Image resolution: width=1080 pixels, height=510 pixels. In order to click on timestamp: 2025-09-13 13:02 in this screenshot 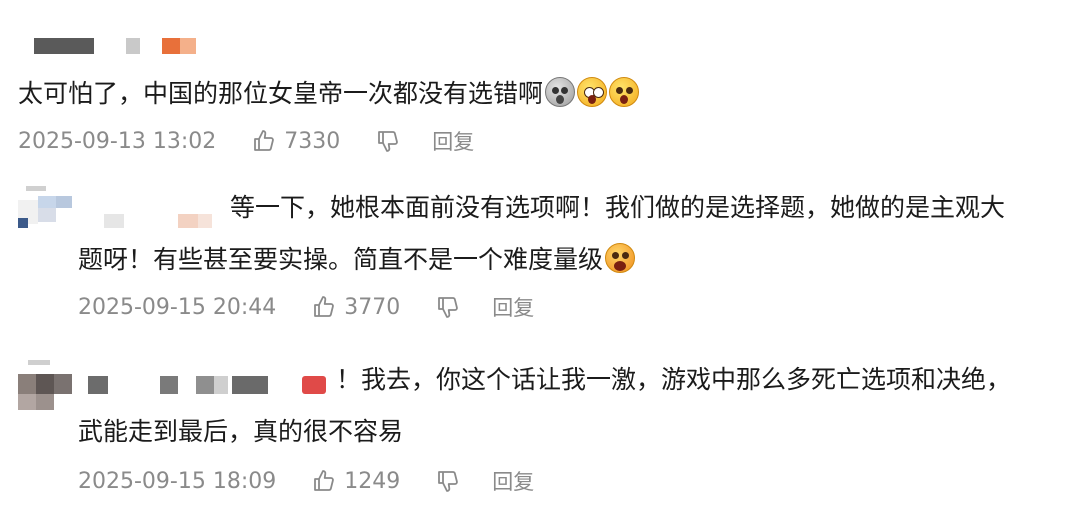, I will do `click(117, 141)`.